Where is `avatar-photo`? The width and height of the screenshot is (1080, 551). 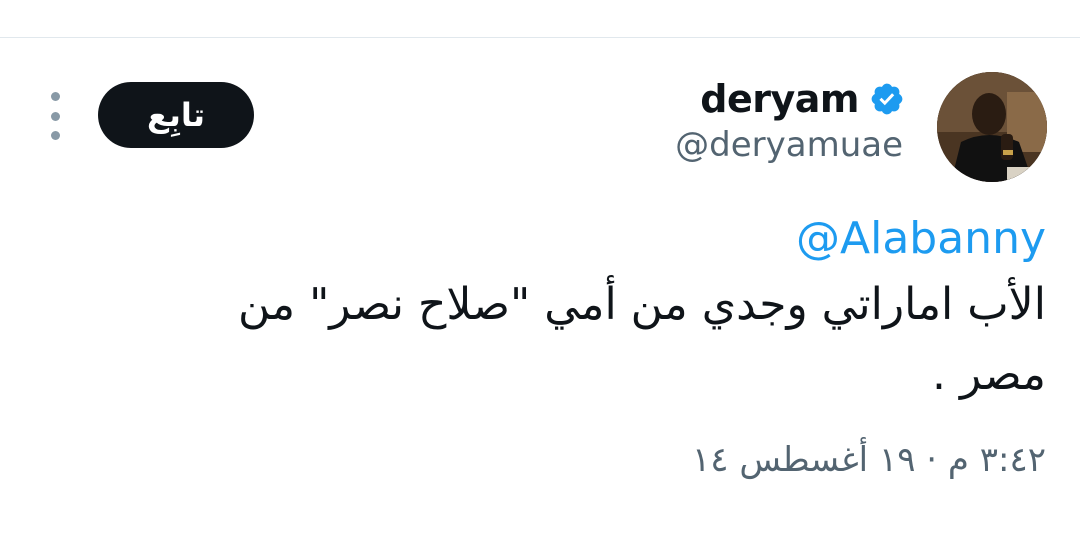
avatar-photo is located at coordinates (992, 127).